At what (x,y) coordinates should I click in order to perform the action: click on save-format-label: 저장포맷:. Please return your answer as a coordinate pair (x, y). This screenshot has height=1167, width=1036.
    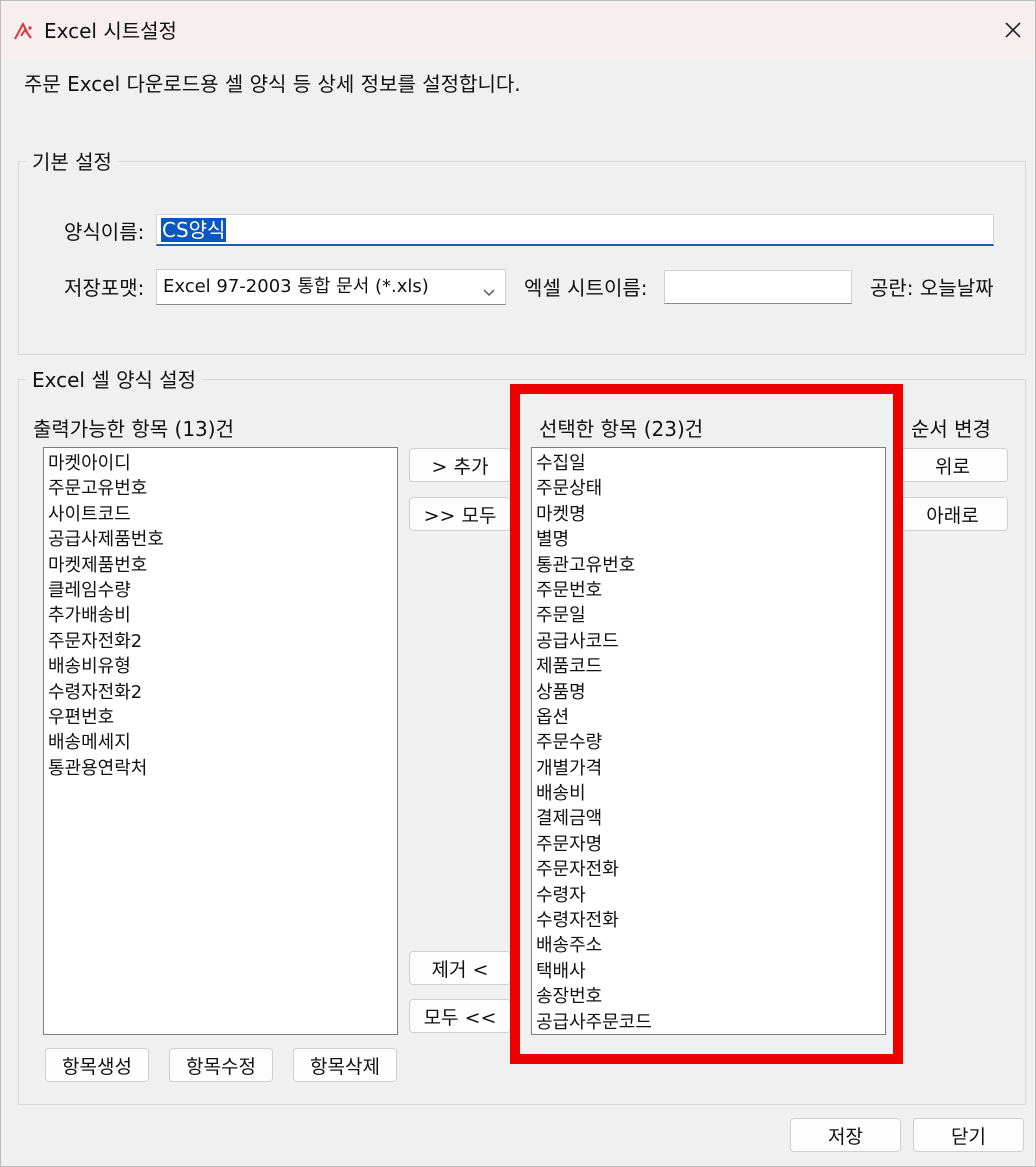
    Looking at the image, I should click on (104, 288).